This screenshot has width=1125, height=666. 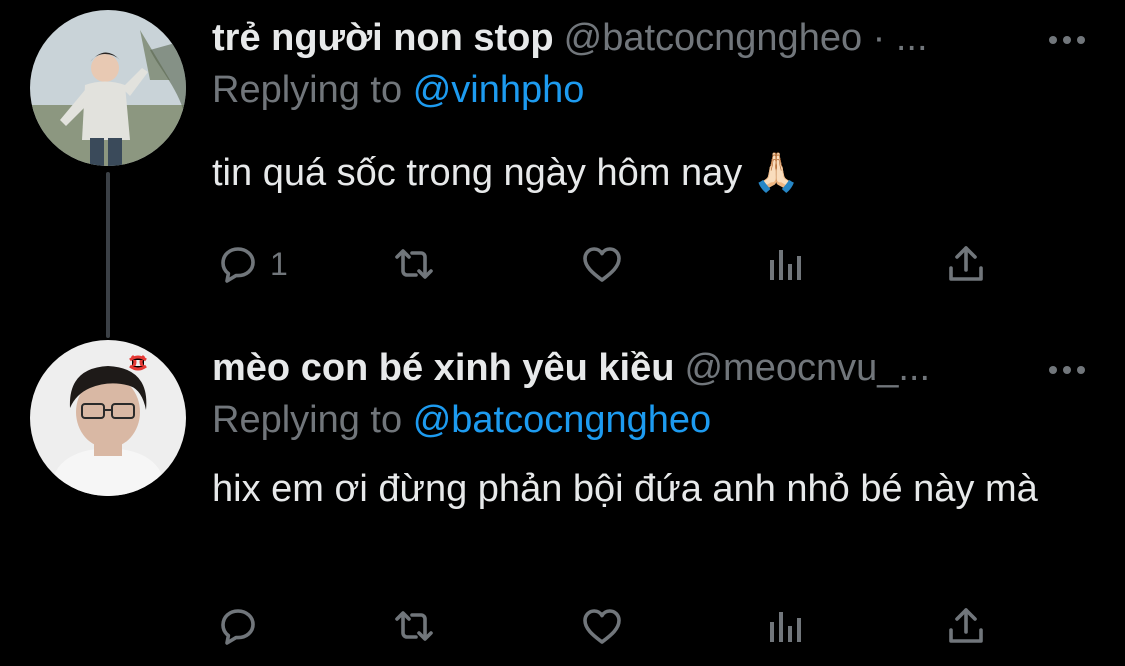 What do you see at coordinates (443, 368) in the screenshot?
I see `display-name: mèo con bé xinh yêu kiều` at bounding box center [443, 368].